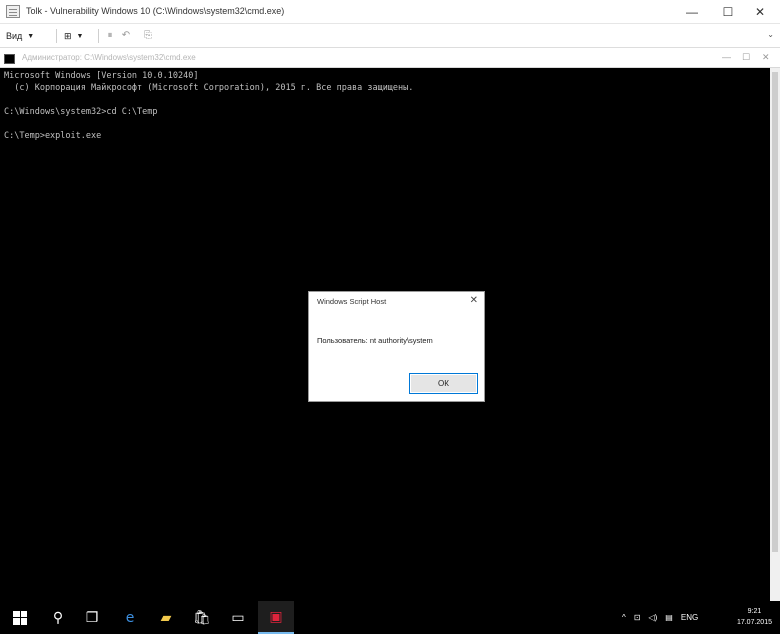 This screenshot has width=780, height=634. Describe the element at coordinates (9, 59) in the screenshot. I see `console-icon` at that location.